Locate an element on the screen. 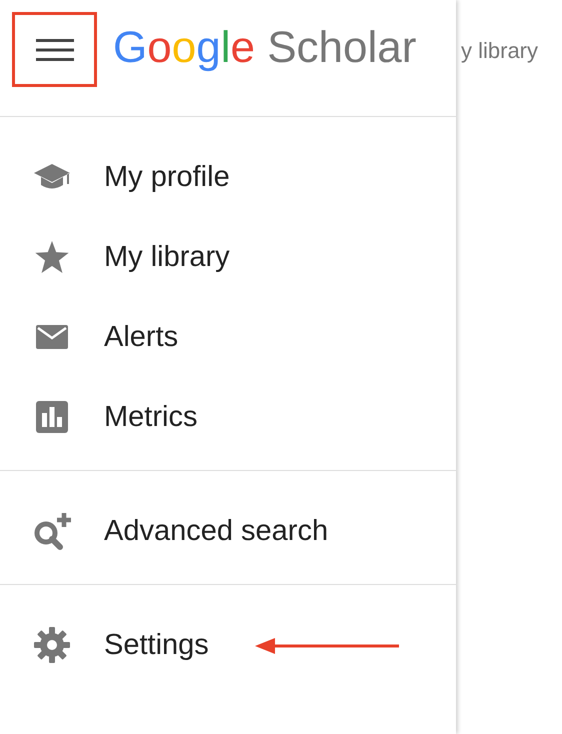 The image size is (562, 734). bar-chart-icon is located at coordinates (52, 417).